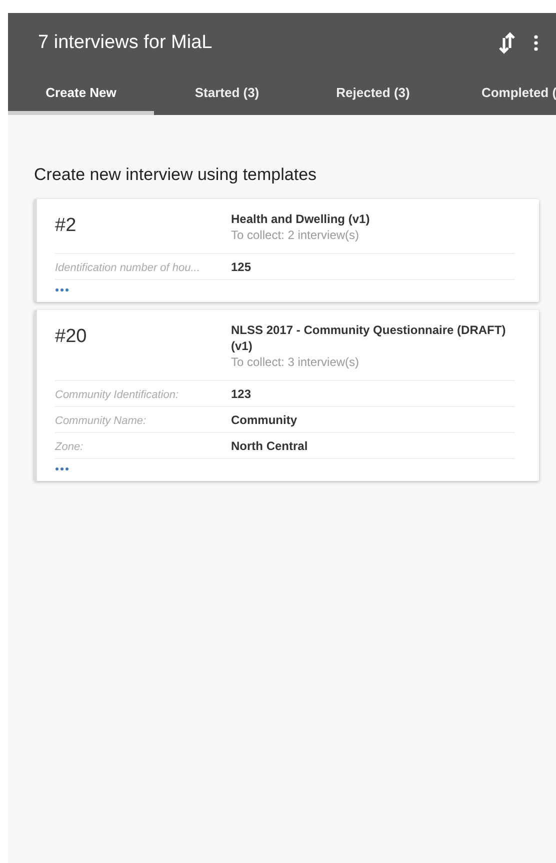 This screenshot has width=556, height=863. I want to click on tab: Rejected (3), so click(373, 94).